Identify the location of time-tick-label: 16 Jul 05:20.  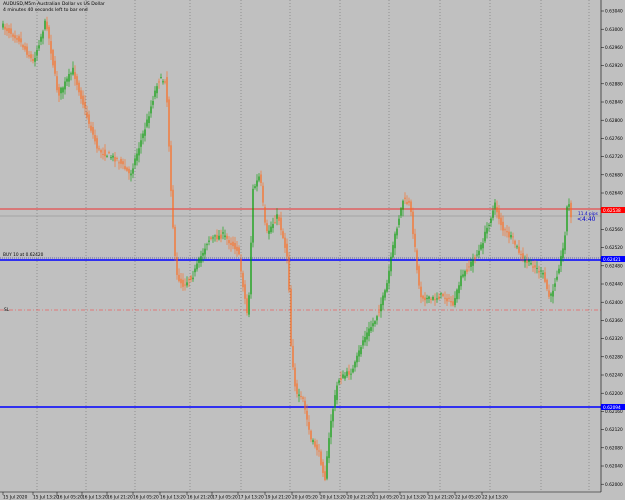
(146, 497).